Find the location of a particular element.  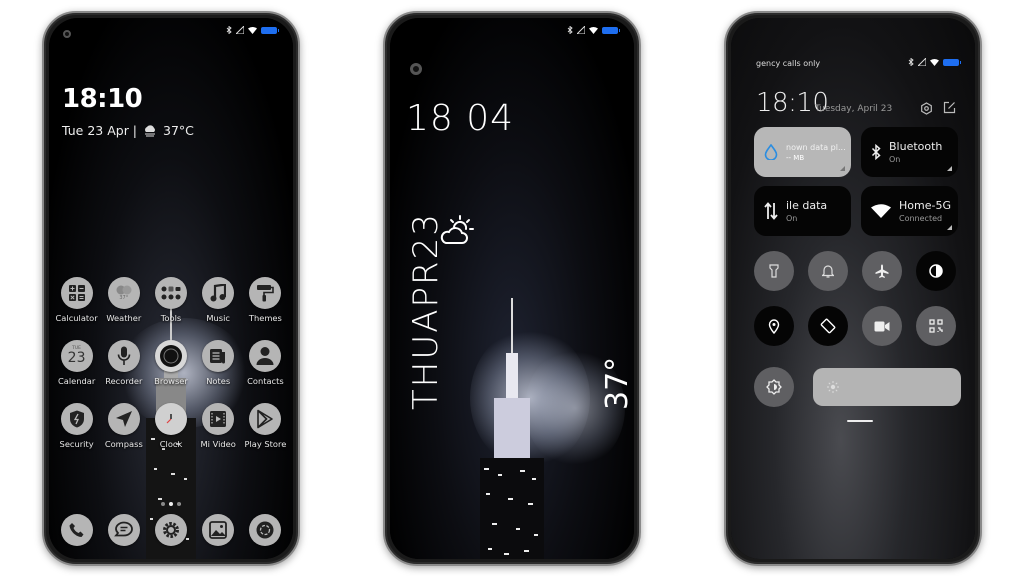

tile-mobile-data: ile data On is located at coordinates (802, 211).